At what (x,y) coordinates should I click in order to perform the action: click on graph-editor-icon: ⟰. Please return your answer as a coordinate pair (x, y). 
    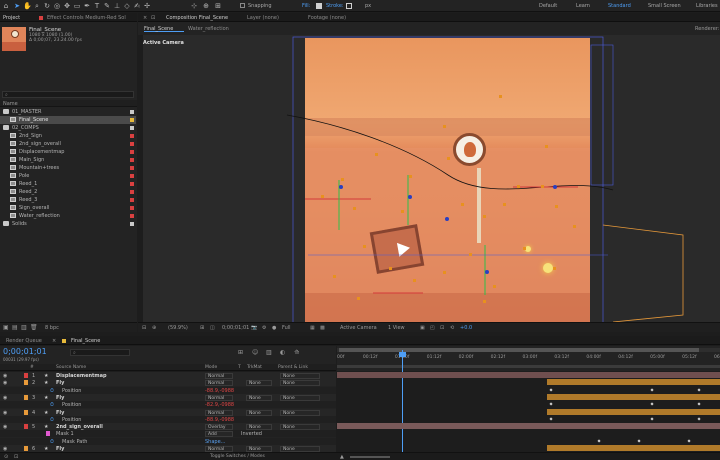
    Looking at the image, I should click on (296, 352).